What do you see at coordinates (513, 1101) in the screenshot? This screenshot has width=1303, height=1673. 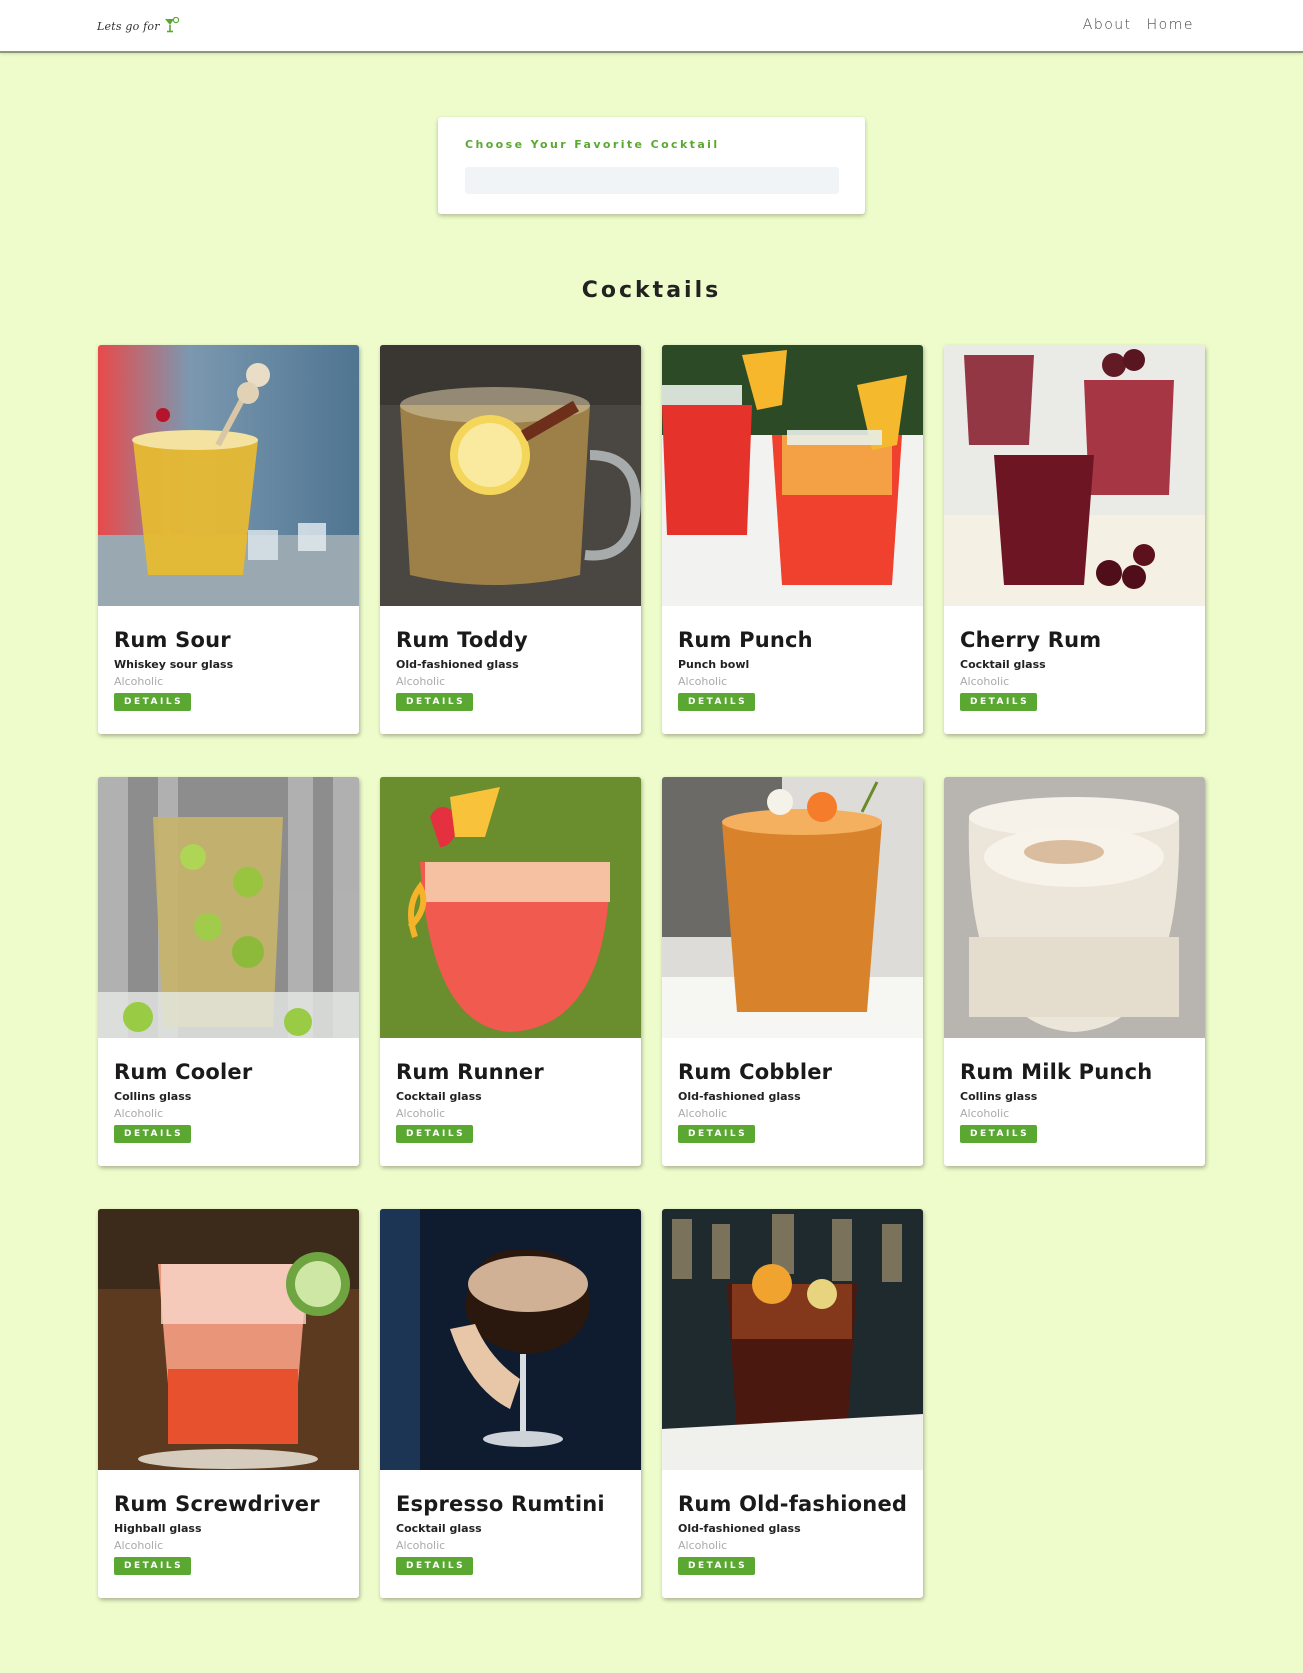 I see `card-body: Rum Runner Cocktail glass Alcoholic DETAILS` at bounding box center [513, 1101].